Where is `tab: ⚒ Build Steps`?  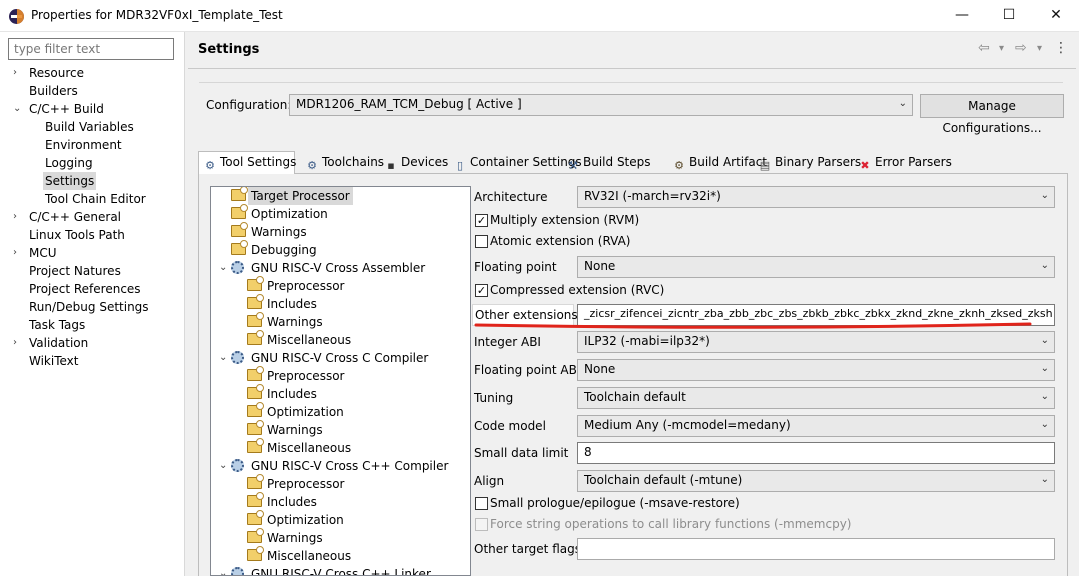
tab: ⚒ Build Steps is located at coordinates (614, 163).